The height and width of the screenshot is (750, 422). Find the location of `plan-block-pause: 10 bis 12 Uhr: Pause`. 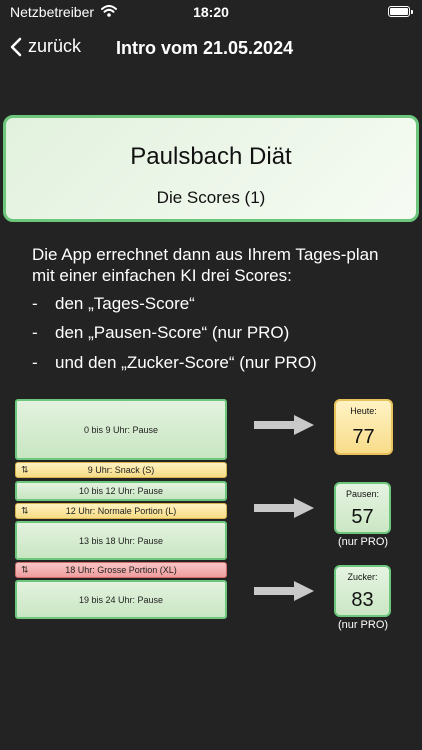

plan-block-pause: 10 bis 12 Uhr: Pause is located at coordinates (121, 491).